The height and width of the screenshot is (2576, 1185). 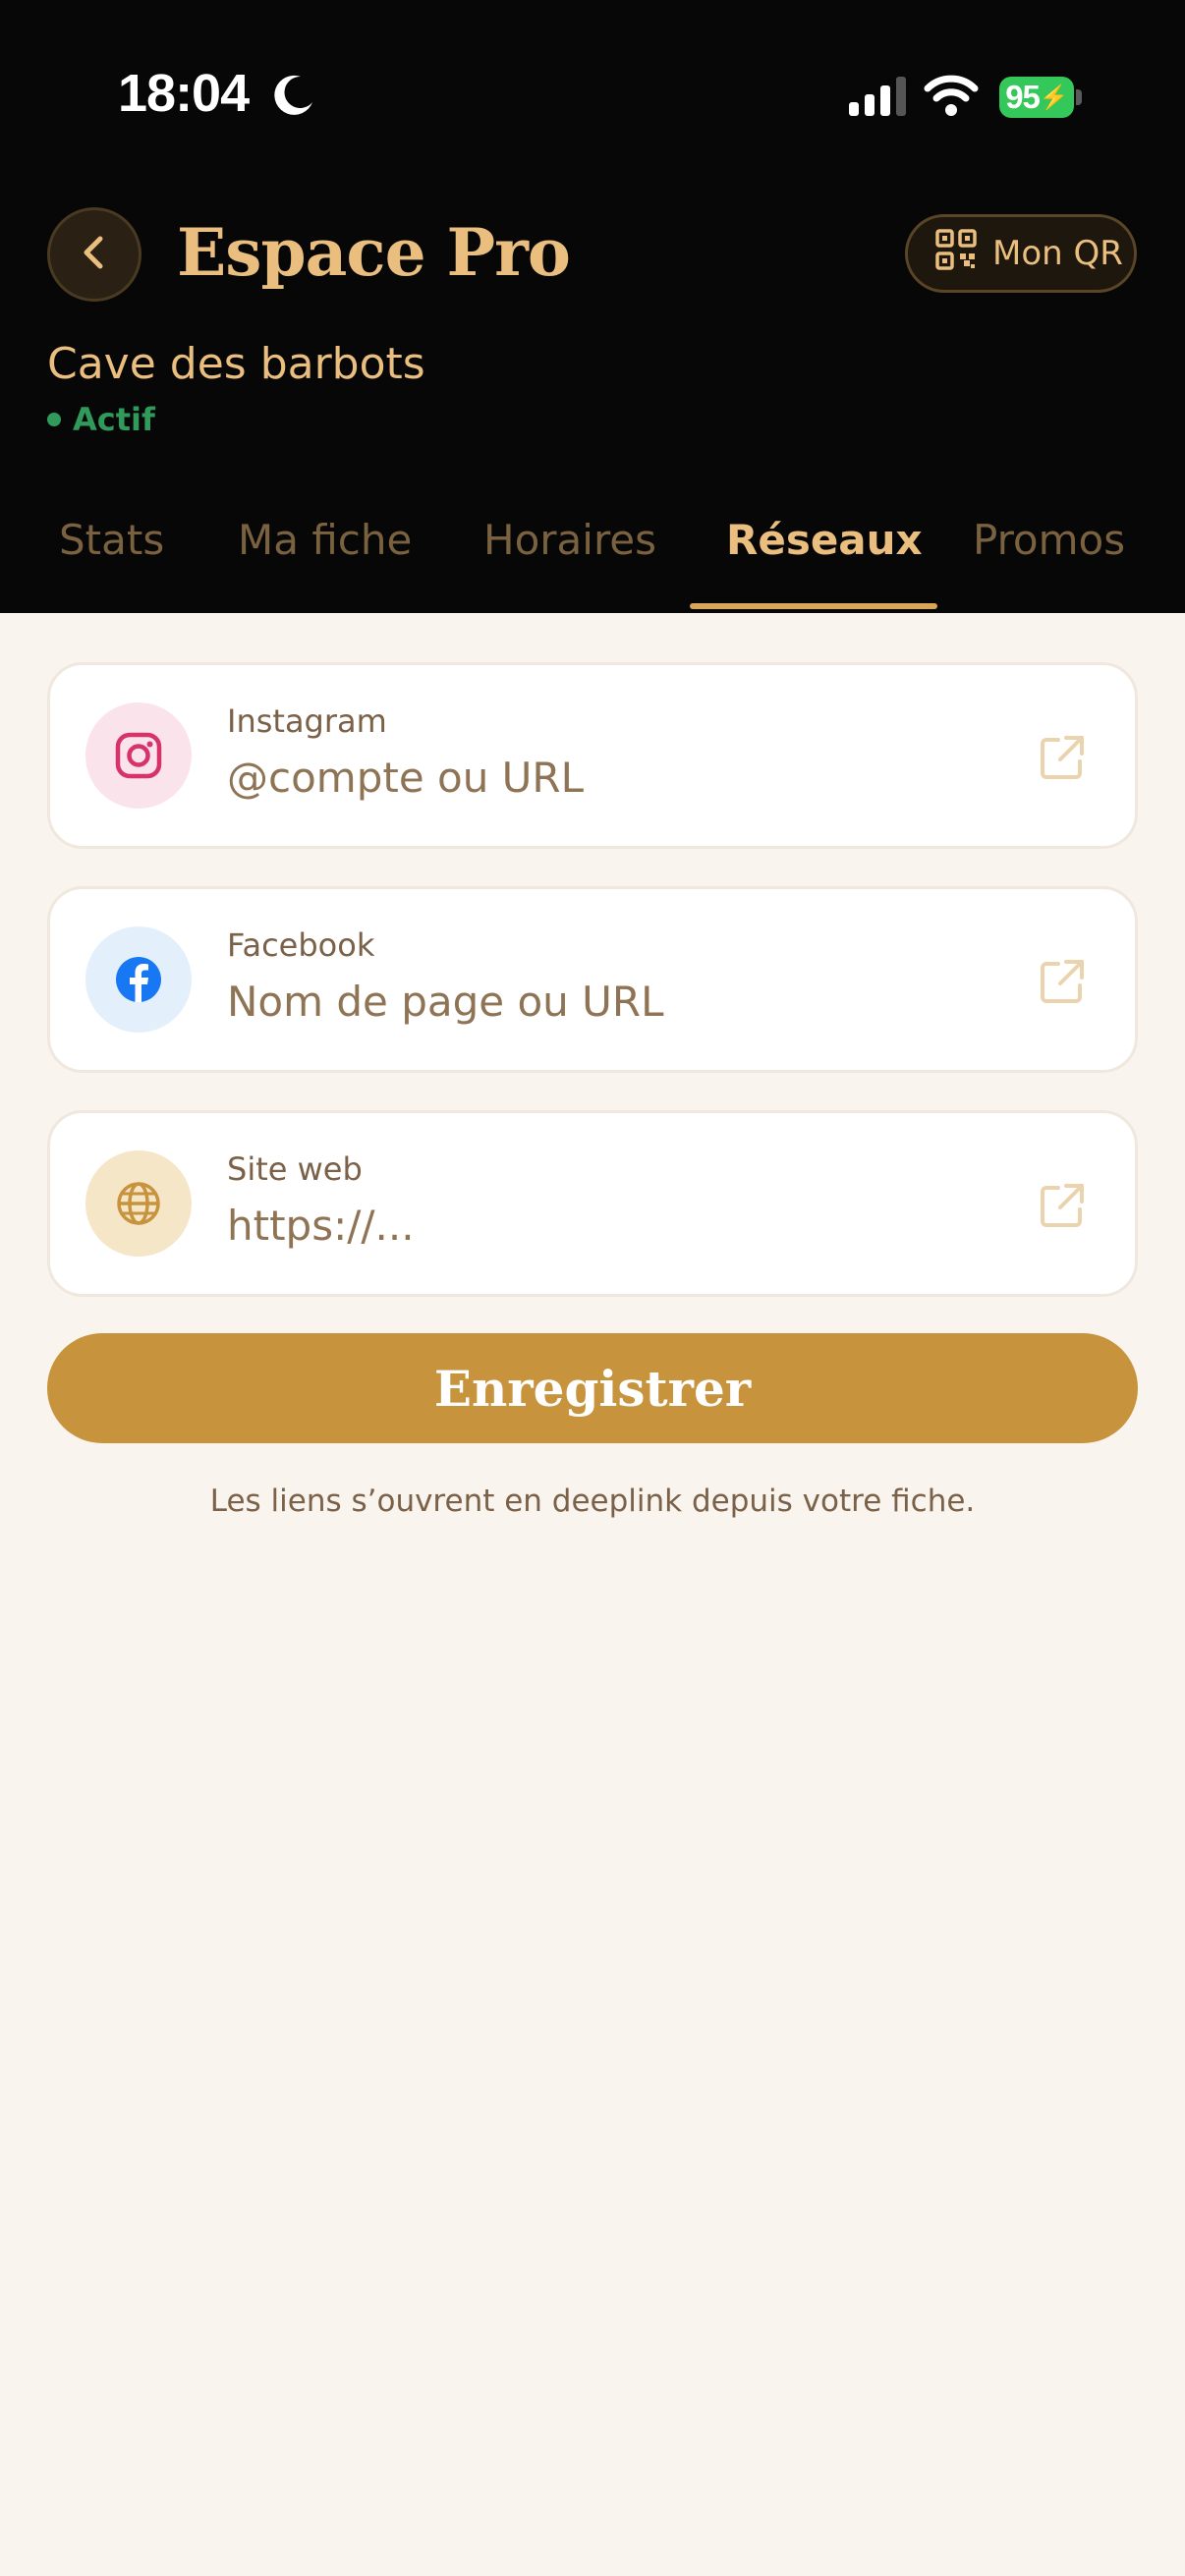 What do you see at coordinates (1023, 97) in the screenshot?
I see `battery-level: 95` at bounding box center [1023, 97].